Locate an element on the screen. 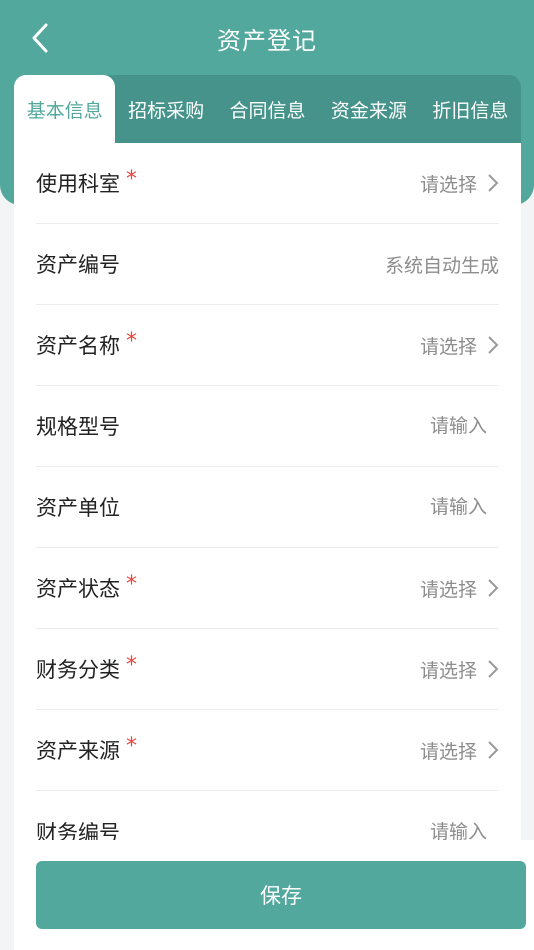 The width and height of the screenshot is (534, 950). tab-funding-source: 资金来源 is located at coordinates (368, 109).